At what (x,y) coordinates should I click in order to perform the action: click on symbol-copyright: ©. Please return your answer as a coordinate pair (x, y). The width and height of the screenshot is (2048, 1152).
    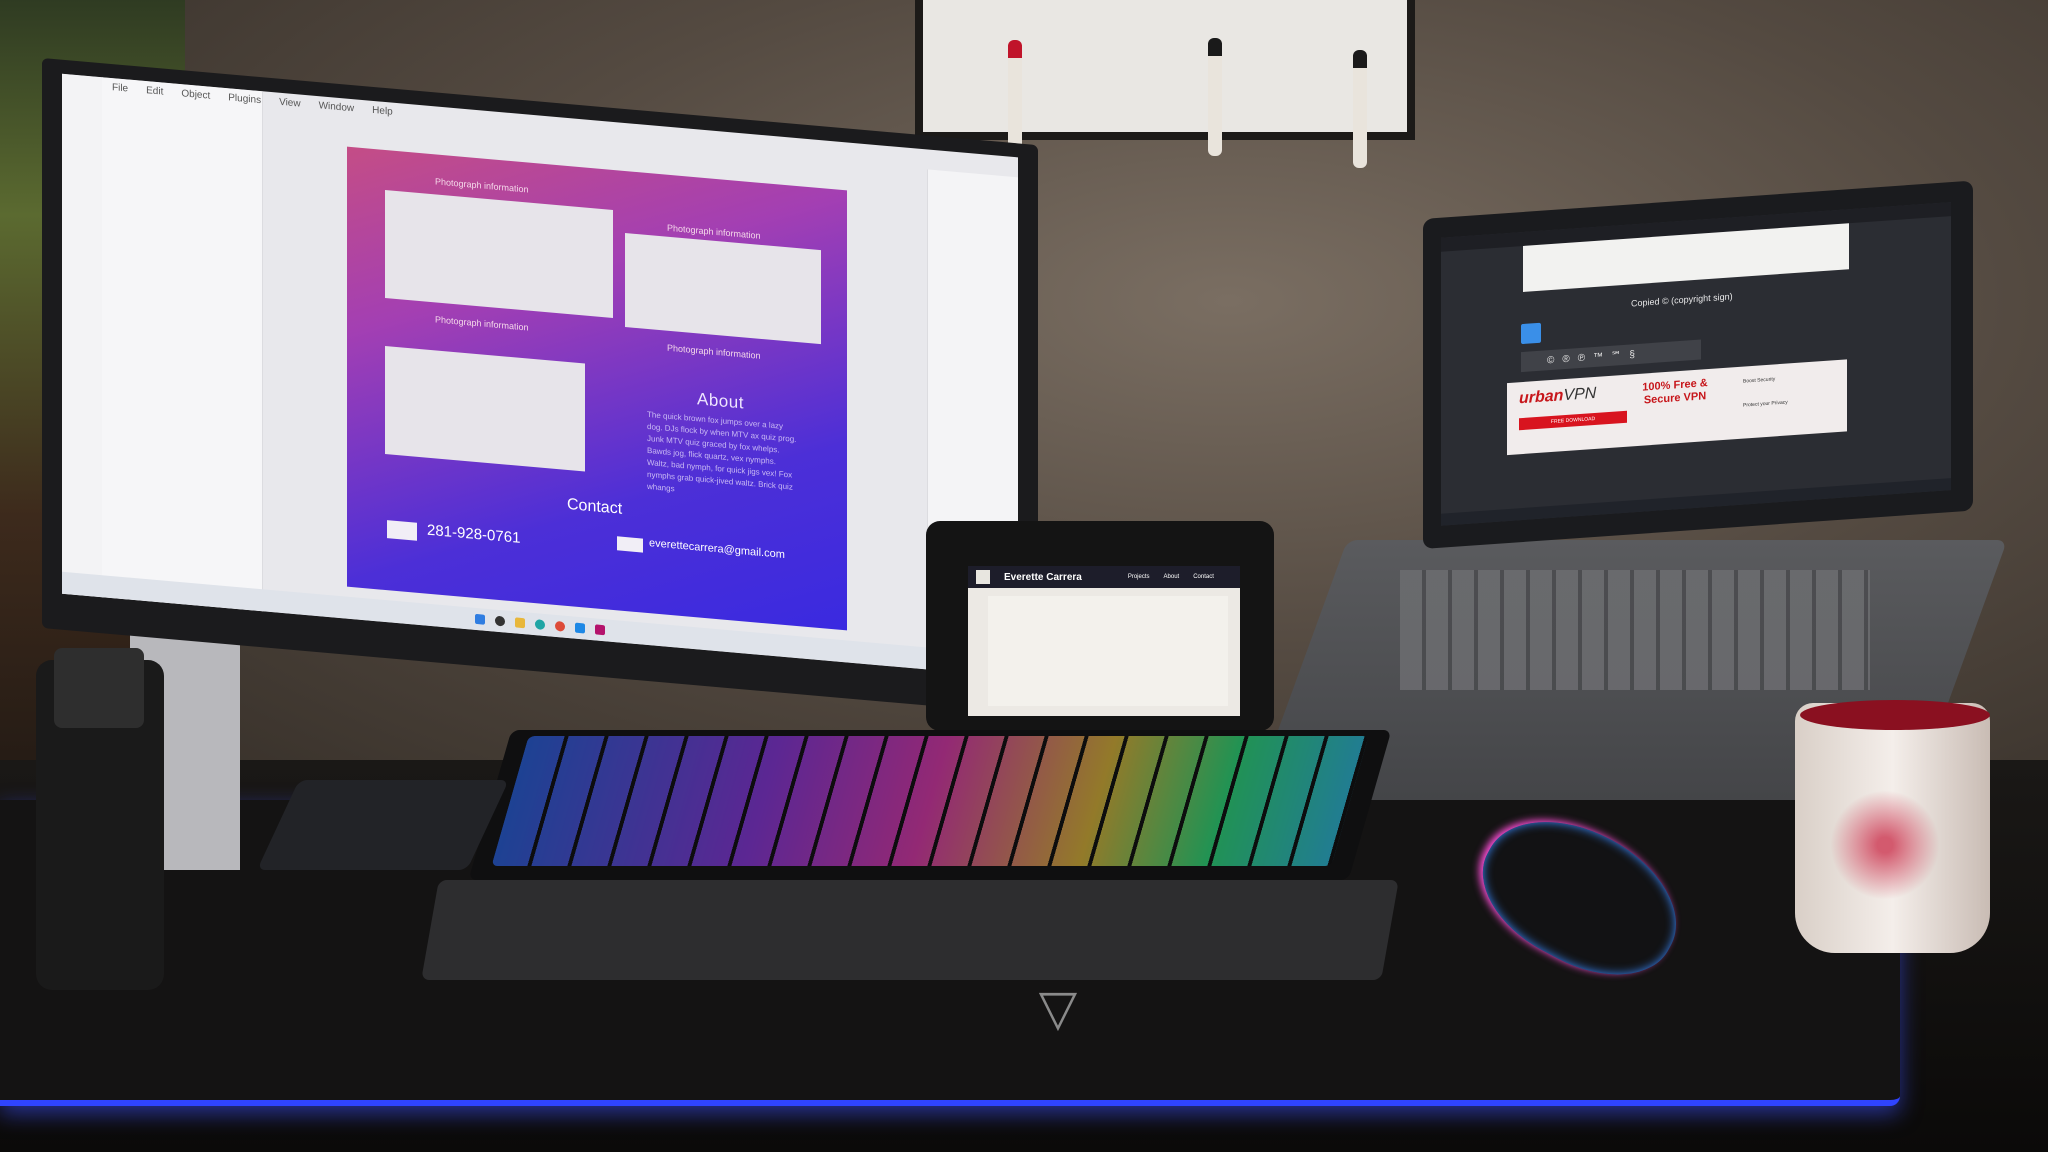
    Looking at the image, I should click on (1551, 360).